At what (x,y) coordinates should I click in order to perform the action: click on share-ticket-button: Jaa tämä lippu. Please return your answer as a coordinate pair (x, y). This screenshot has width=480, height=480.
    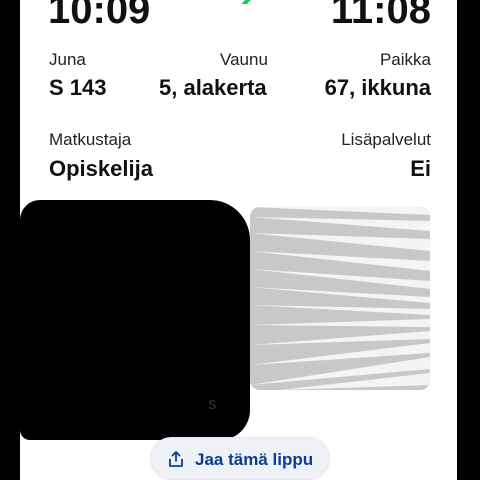
    Looking at the image, I should click on (240, 458).